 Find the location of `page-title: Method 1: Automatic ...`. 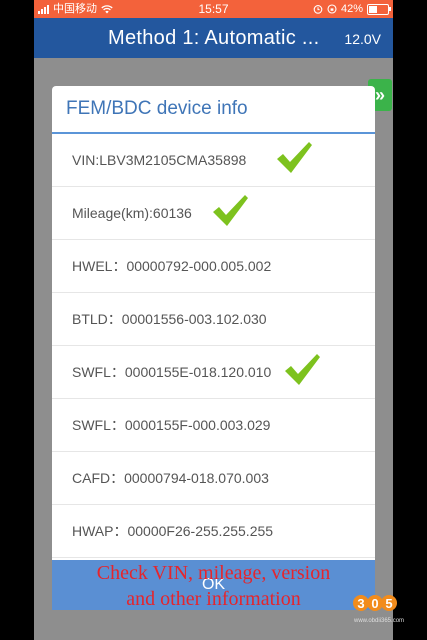

page-title: Method 1: Automatic ... is located at coordinates (214, 38).